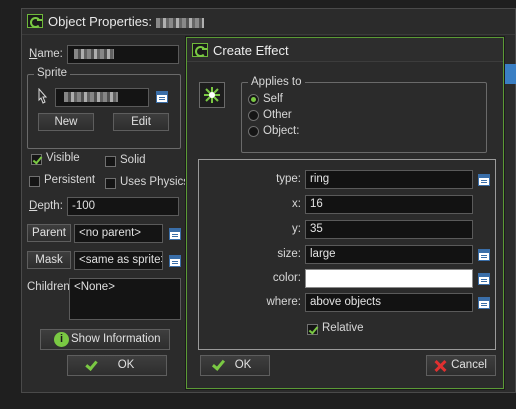 The height and width of the screenshot is (409, 516). I want to click on info-icon: i, so click(61, 339).